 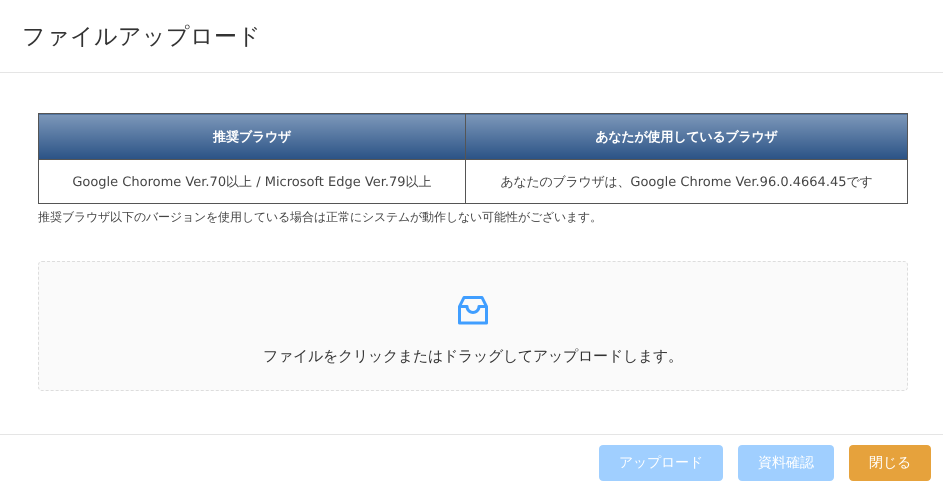 I want to click on action-button: 閉じる, so click(x=890, y=463).